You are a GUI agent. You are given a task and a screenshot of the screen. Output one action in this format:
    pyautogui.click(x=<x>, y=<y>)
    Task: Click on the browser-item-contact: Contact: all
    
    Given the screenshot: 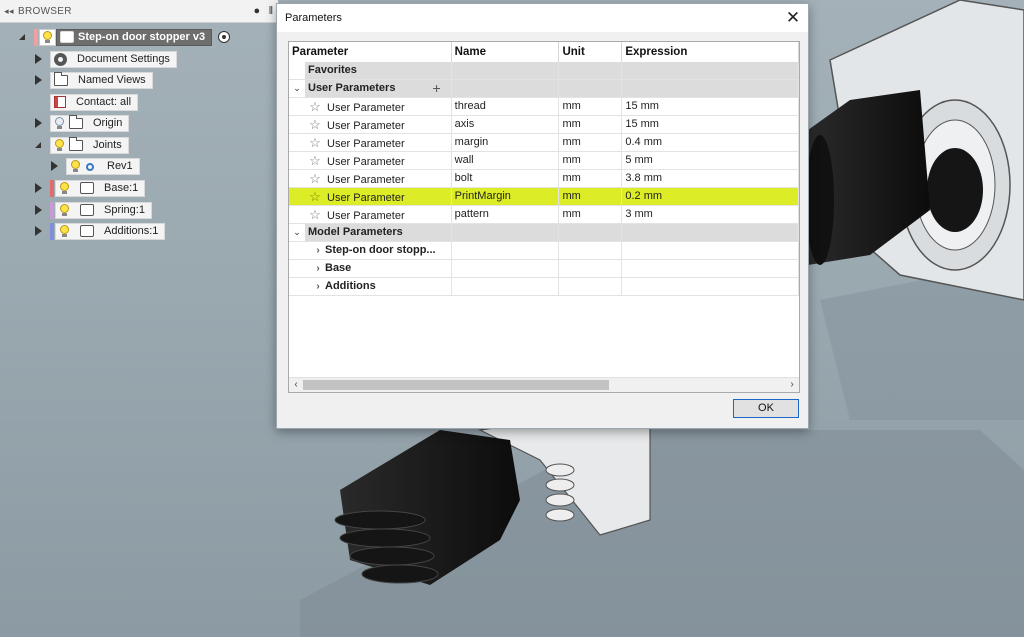 What is the action you would take?
    pyautogui.click(x=94, y=102)
    